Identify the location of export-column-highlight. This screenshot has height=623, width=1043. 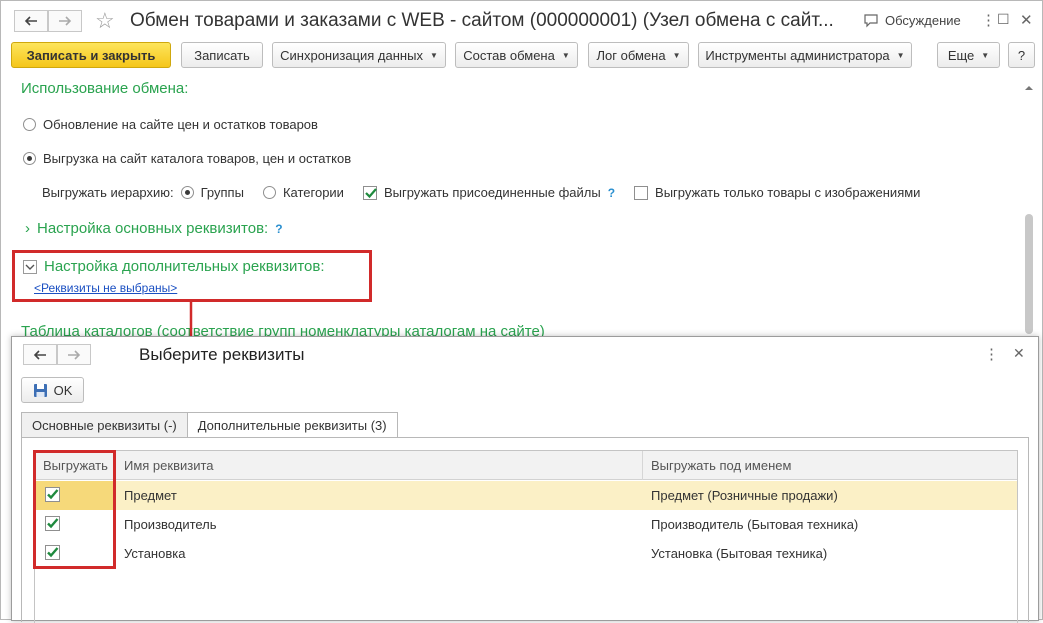
(74, 509).